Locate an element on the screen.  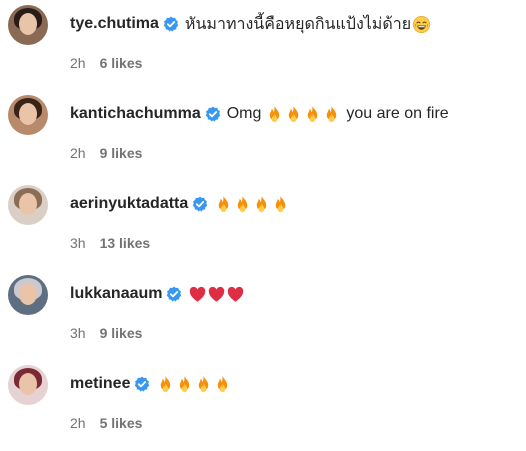
likes-count: 6 likes is located at coordinates (121, 63).